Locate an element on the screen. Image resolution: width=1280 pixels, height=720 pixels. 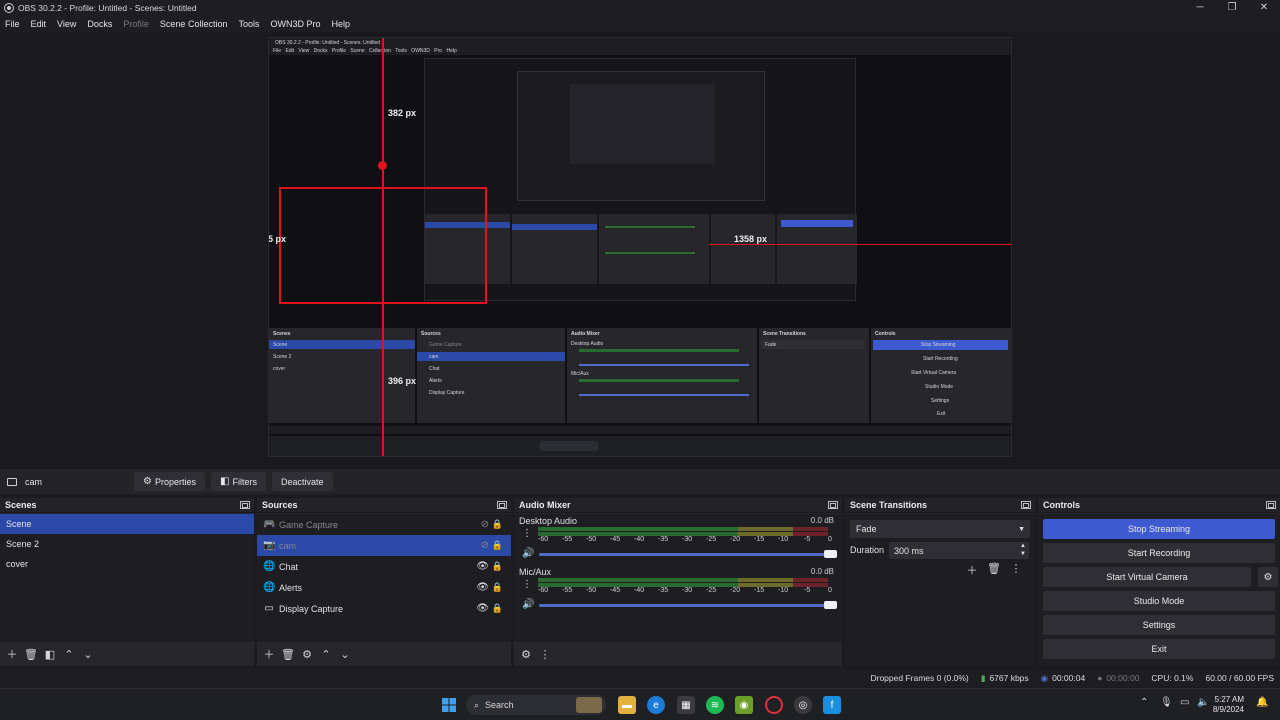
source-item-display-capture: ▭ Display Capture 👁 🔒 is located at coordinates (384, 608).